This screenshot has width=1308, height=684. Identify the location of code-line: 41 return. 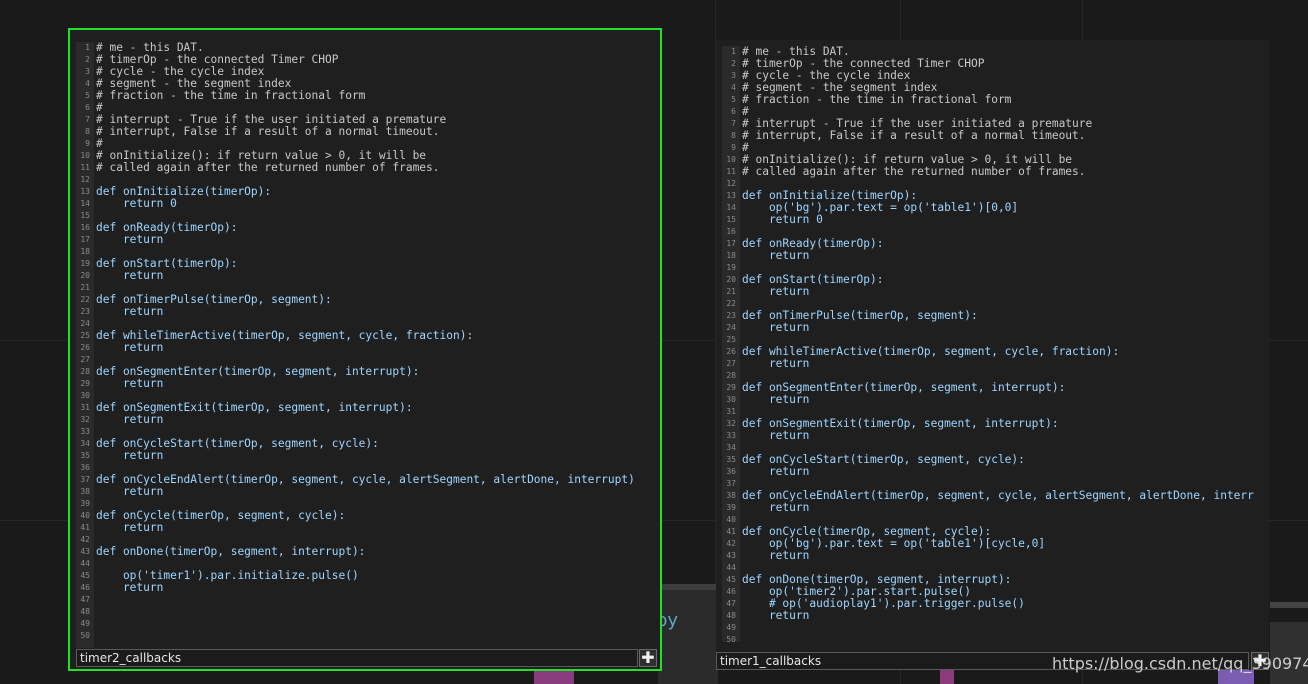
(368, 528).